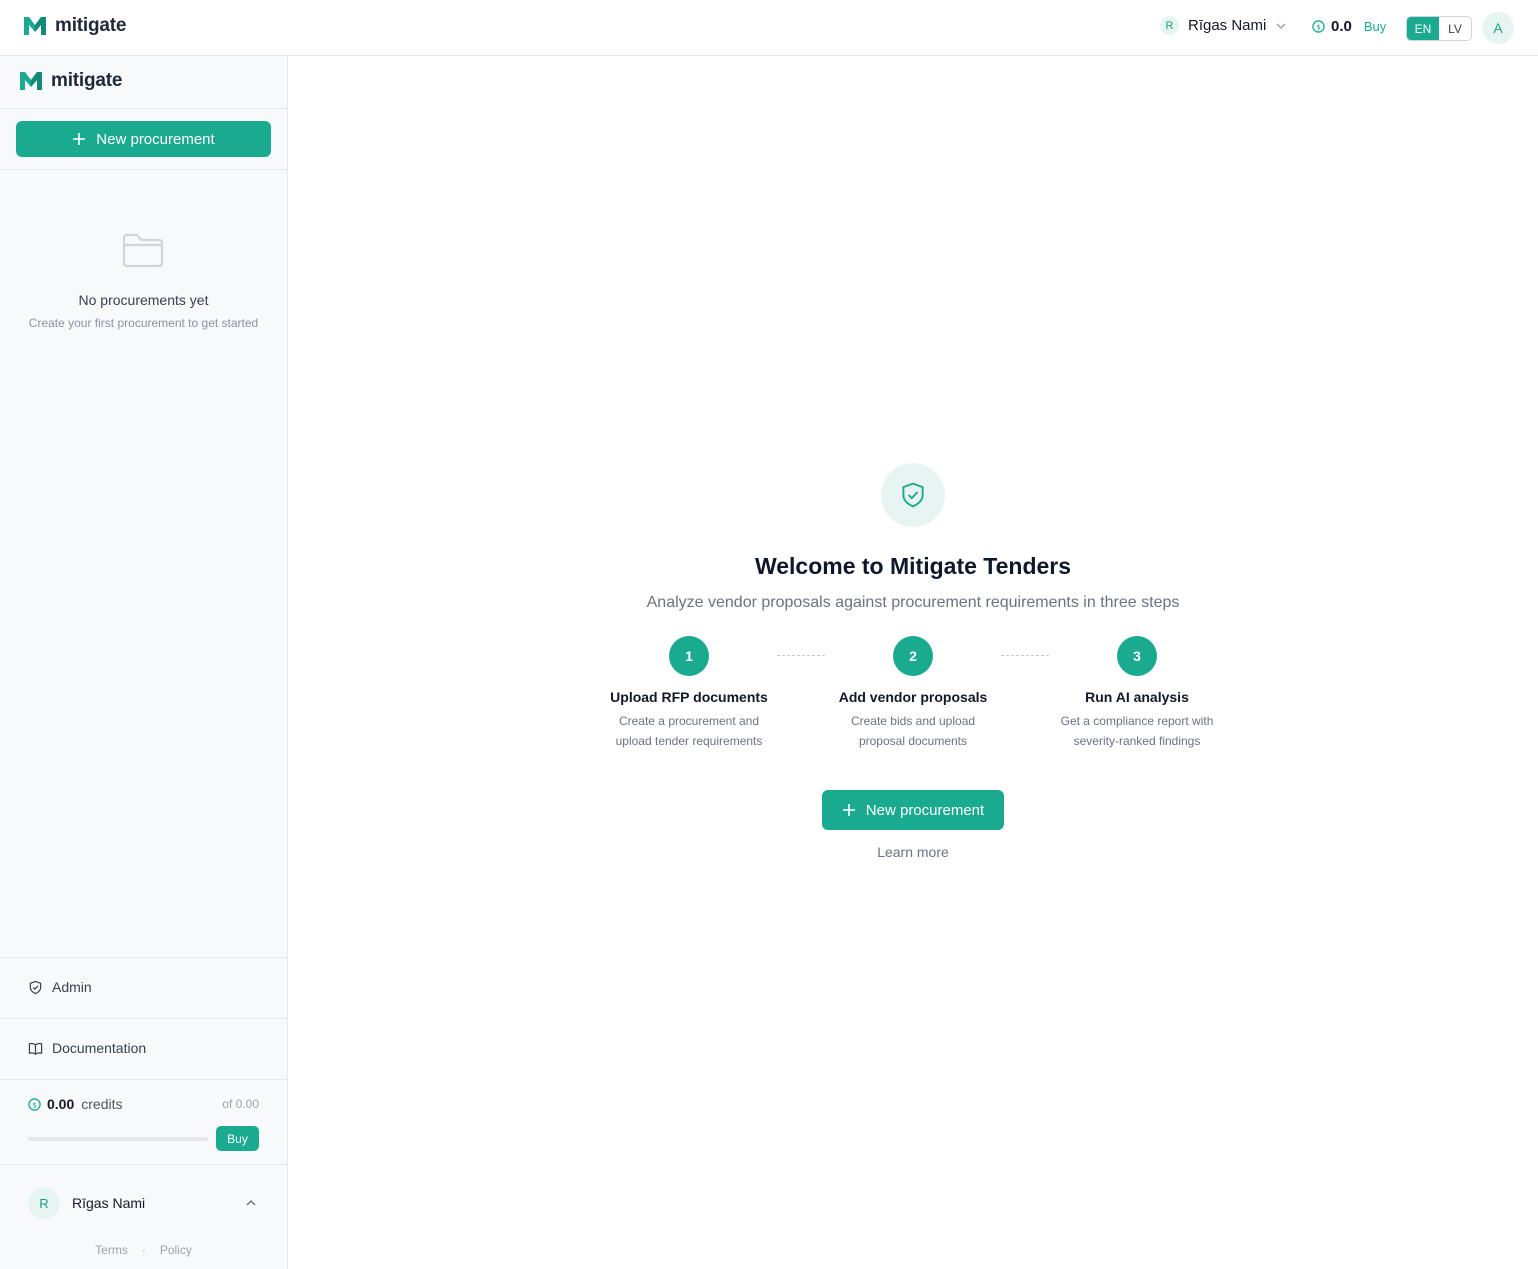  I want to click on chevron-up-icon, so click(251, 1203).